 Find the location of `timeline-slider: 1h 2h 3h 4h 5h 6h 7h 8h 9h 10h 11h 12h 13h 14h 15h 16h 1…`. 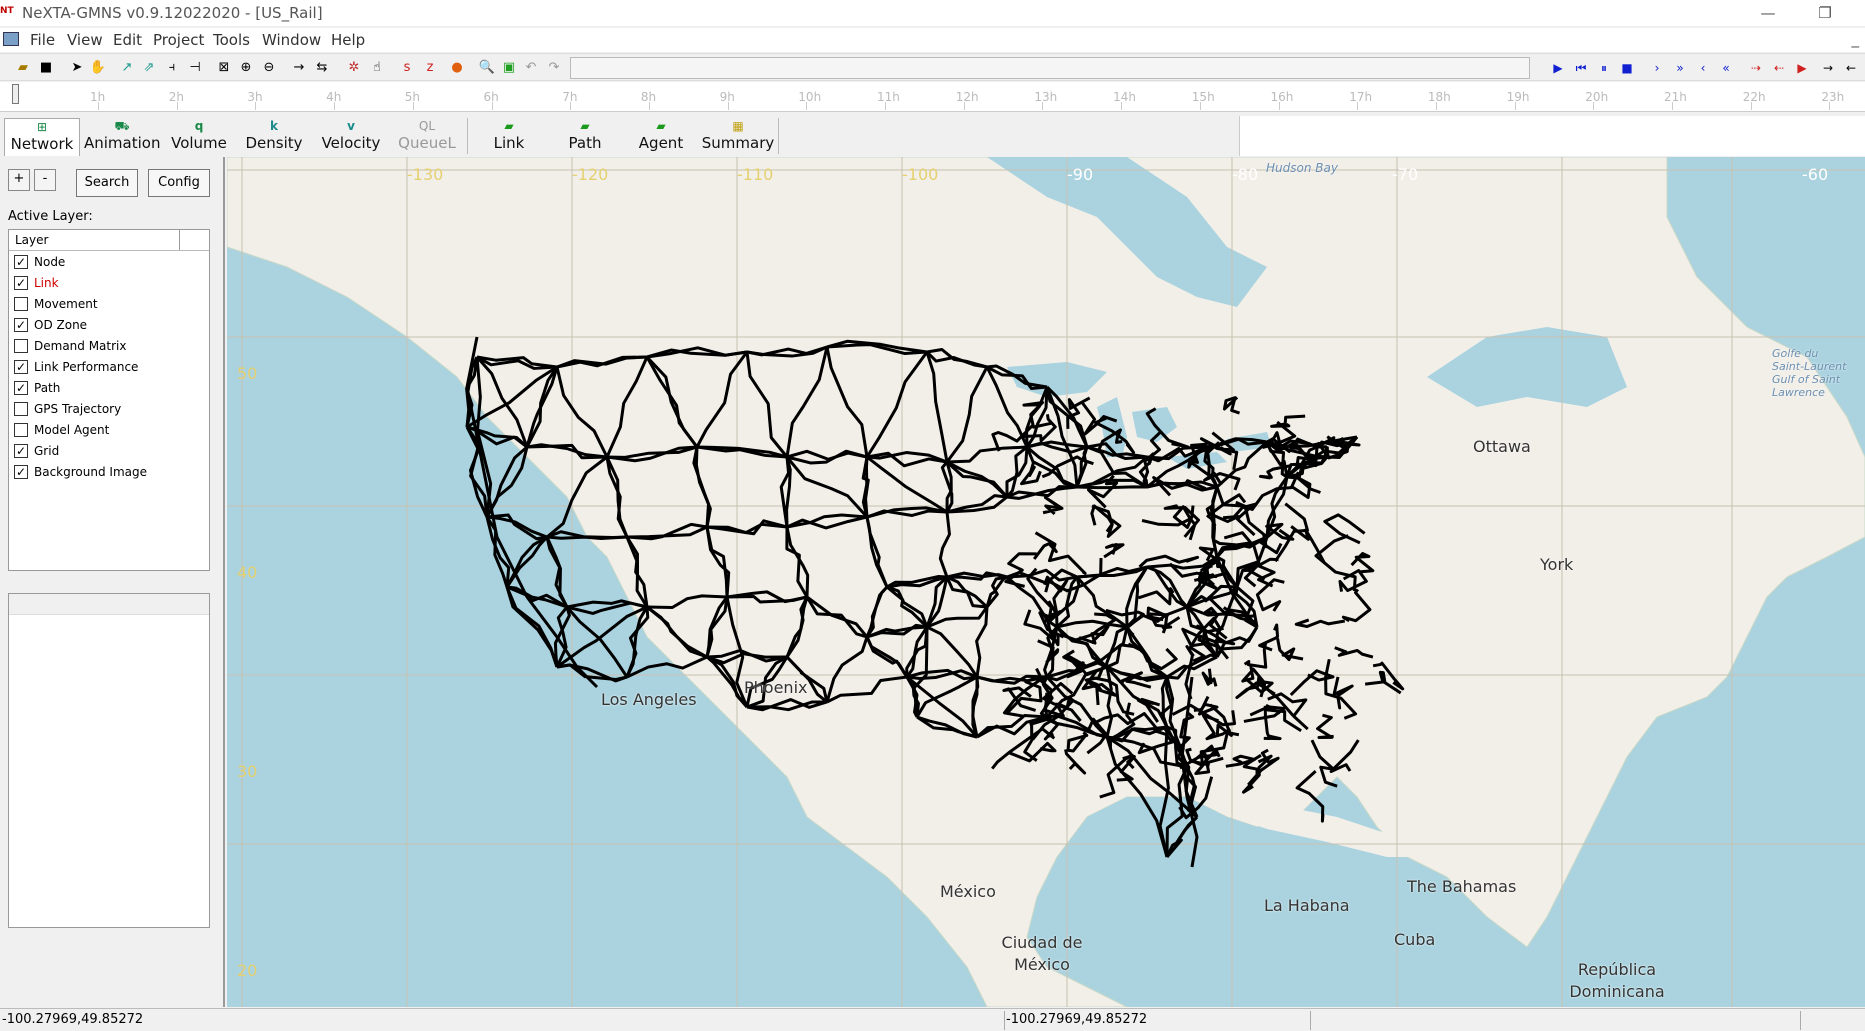

timeline-slider: 1h 2h 3h 4h 5h 6h 7h 8h 9h 10h 11h 12h 13h 14h 15h 16h 1… is located at coordinates (932, 97).